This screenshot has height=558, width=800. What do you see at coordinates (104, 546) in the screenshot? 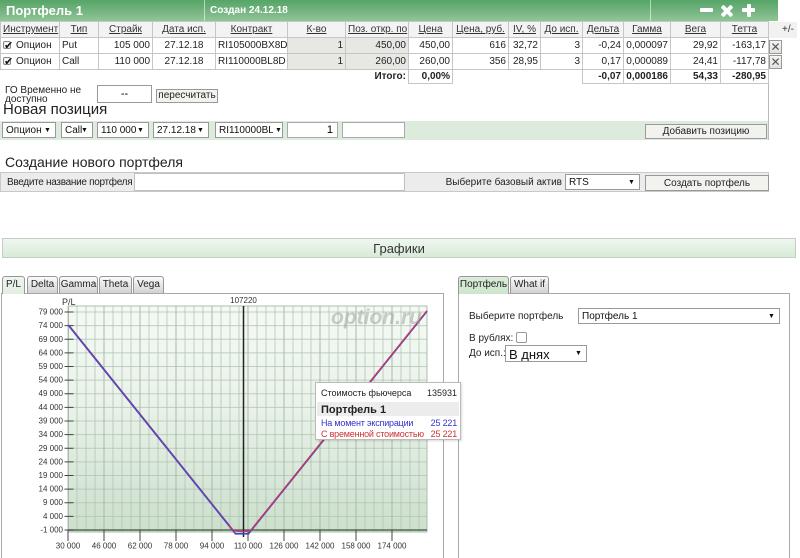
I see `svg-text: 46 000` at bounding box center [104, 546].